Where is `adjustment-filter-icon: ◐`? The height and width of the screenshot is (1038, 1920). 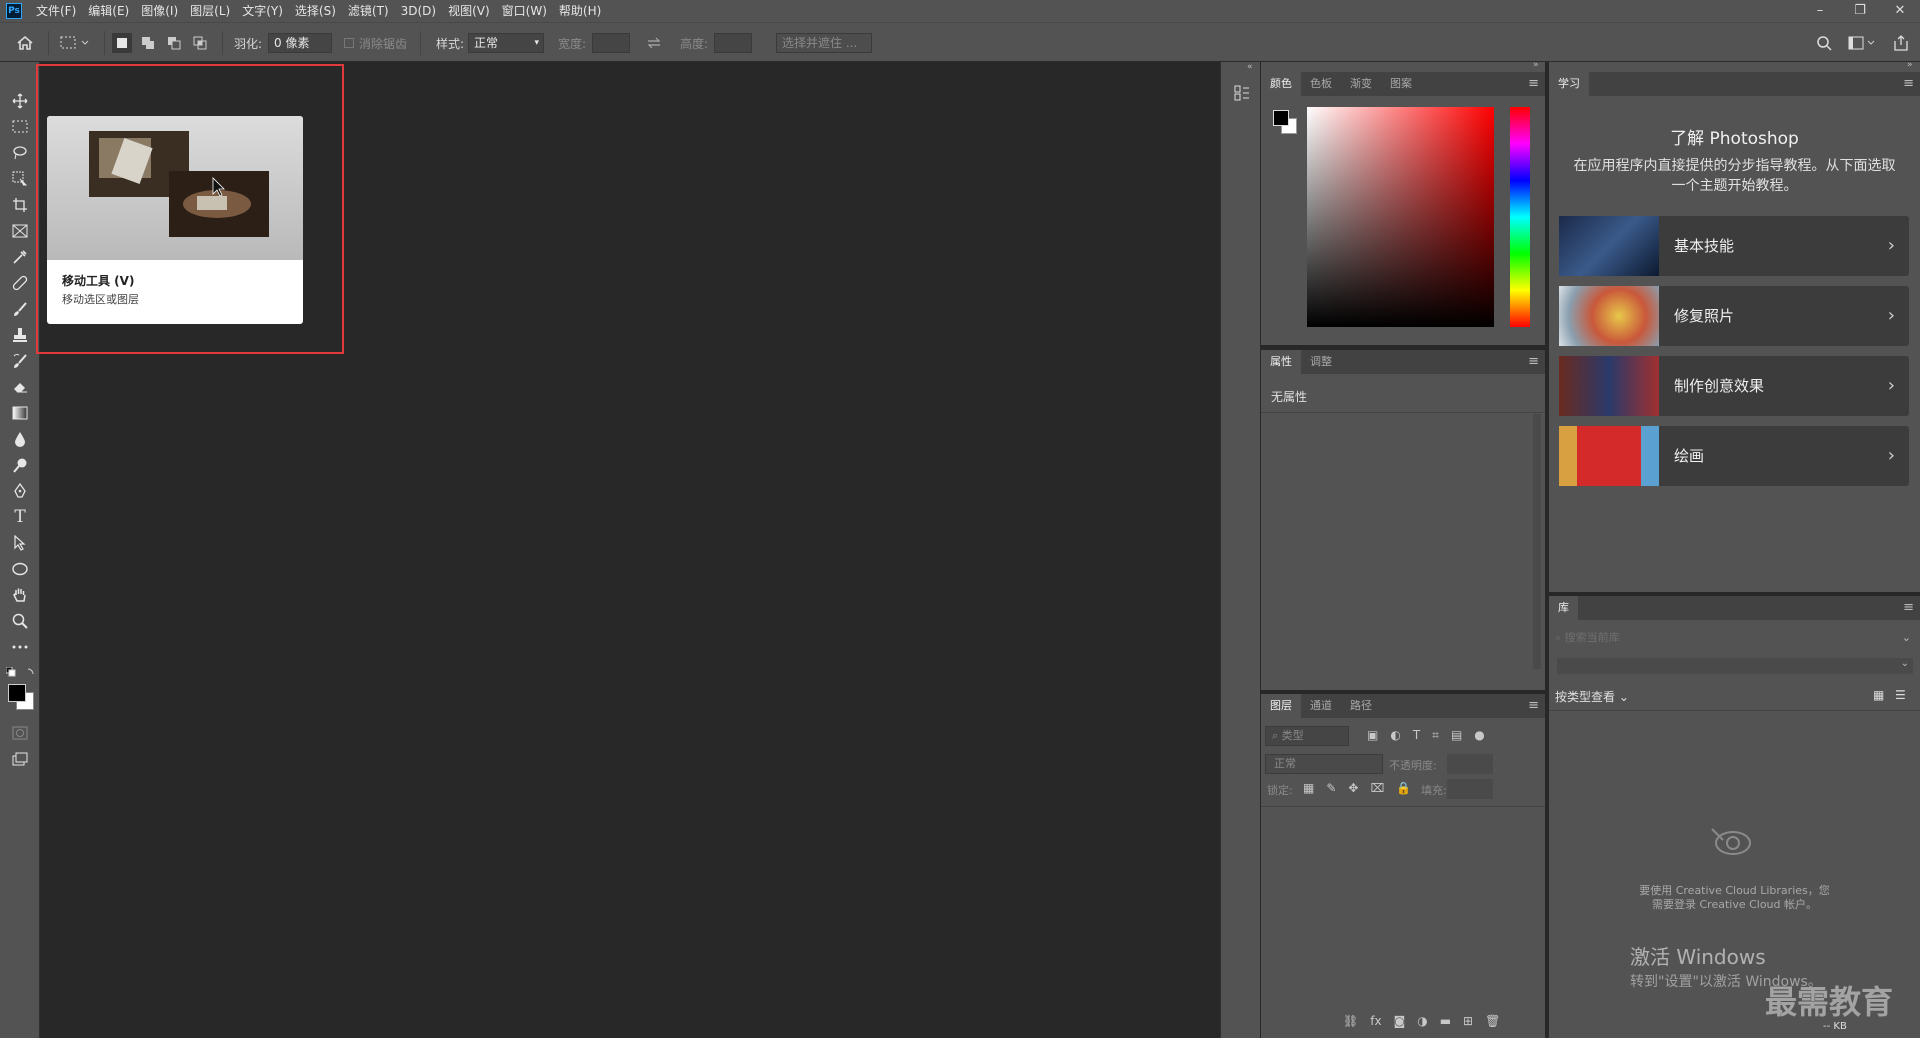 adjustment-filter-icon: ◐ is located at coordinates (1395, 735).